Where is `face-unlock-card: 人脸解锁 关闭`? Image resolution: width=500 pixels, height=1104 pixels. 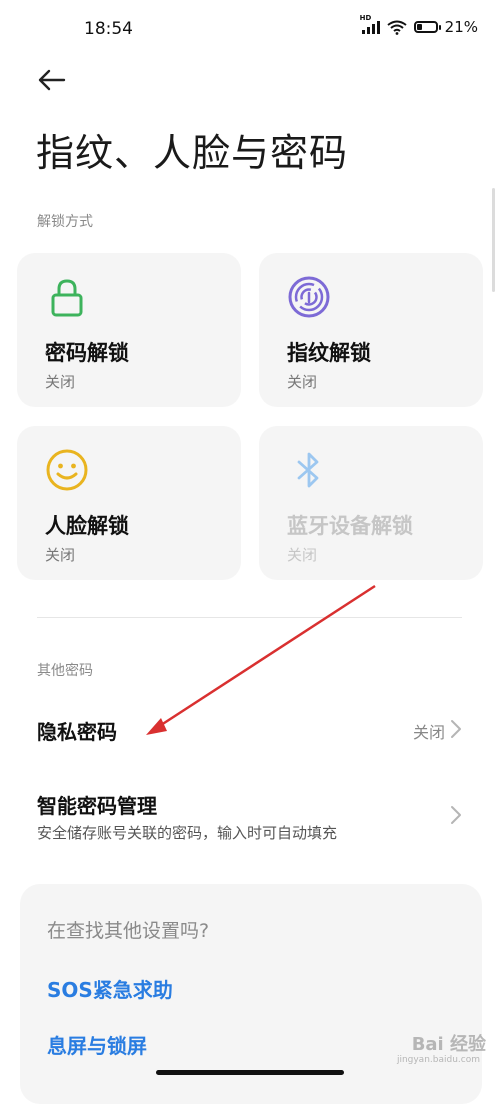
face-unlock-card: 人脸解锁 关闭 is located at coordinates (129, 503).